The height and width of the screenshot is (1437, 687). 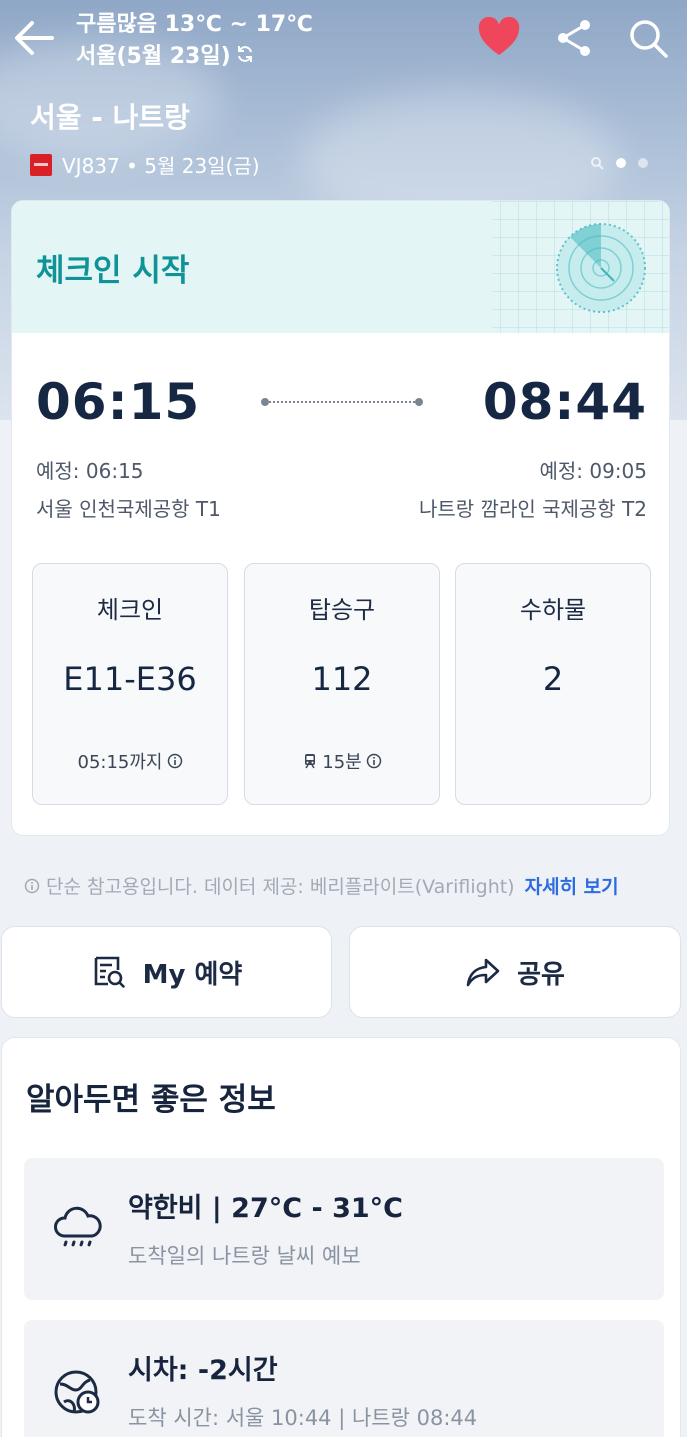 I want to click on my-booking-label: My 예약, so click(x=192, y=974).